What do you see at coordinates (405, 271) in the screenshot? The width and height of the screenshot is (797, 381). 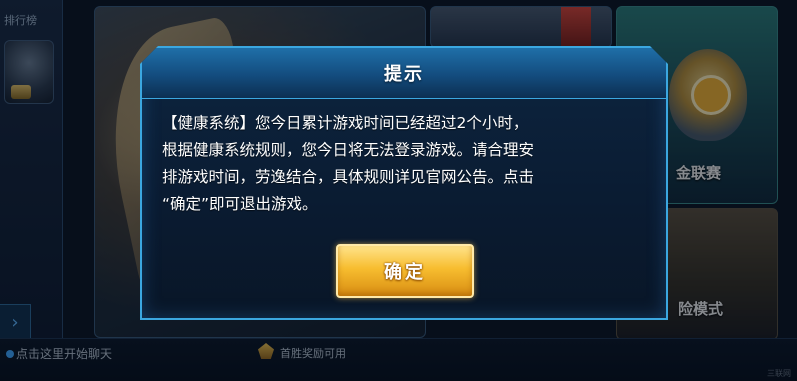 I see `confirm-button: 确定` at bounding box center [405, 271].